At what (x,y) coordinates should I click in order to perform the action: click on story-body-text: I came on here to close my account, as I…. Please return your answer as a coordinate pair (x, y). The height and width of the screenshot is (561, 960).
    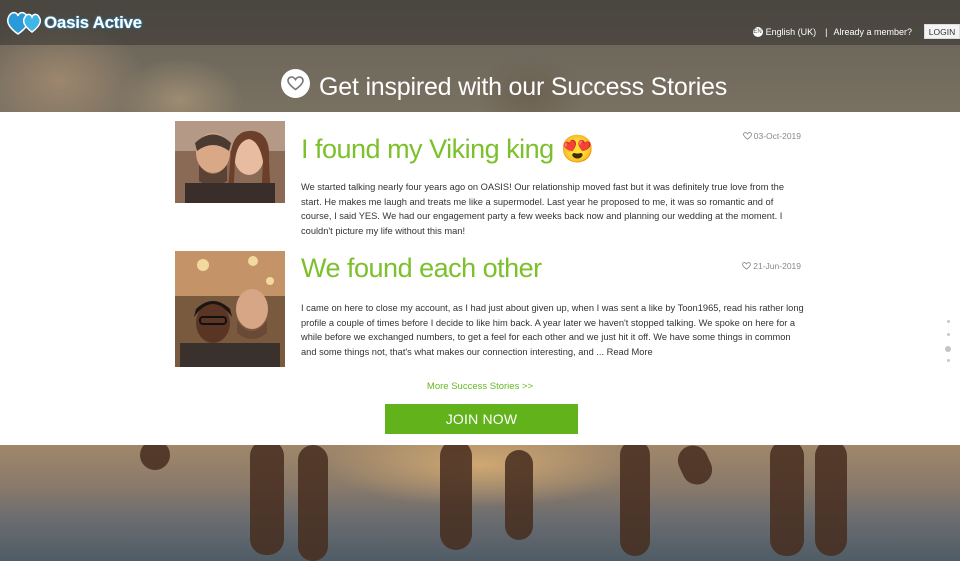
    Looking at the image, I should click on (552, 330).